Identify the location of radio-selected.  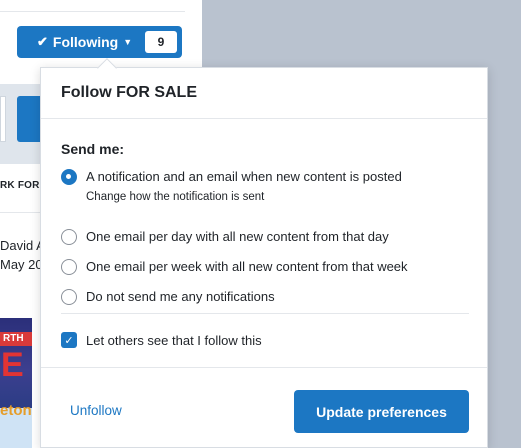
(69, 177).